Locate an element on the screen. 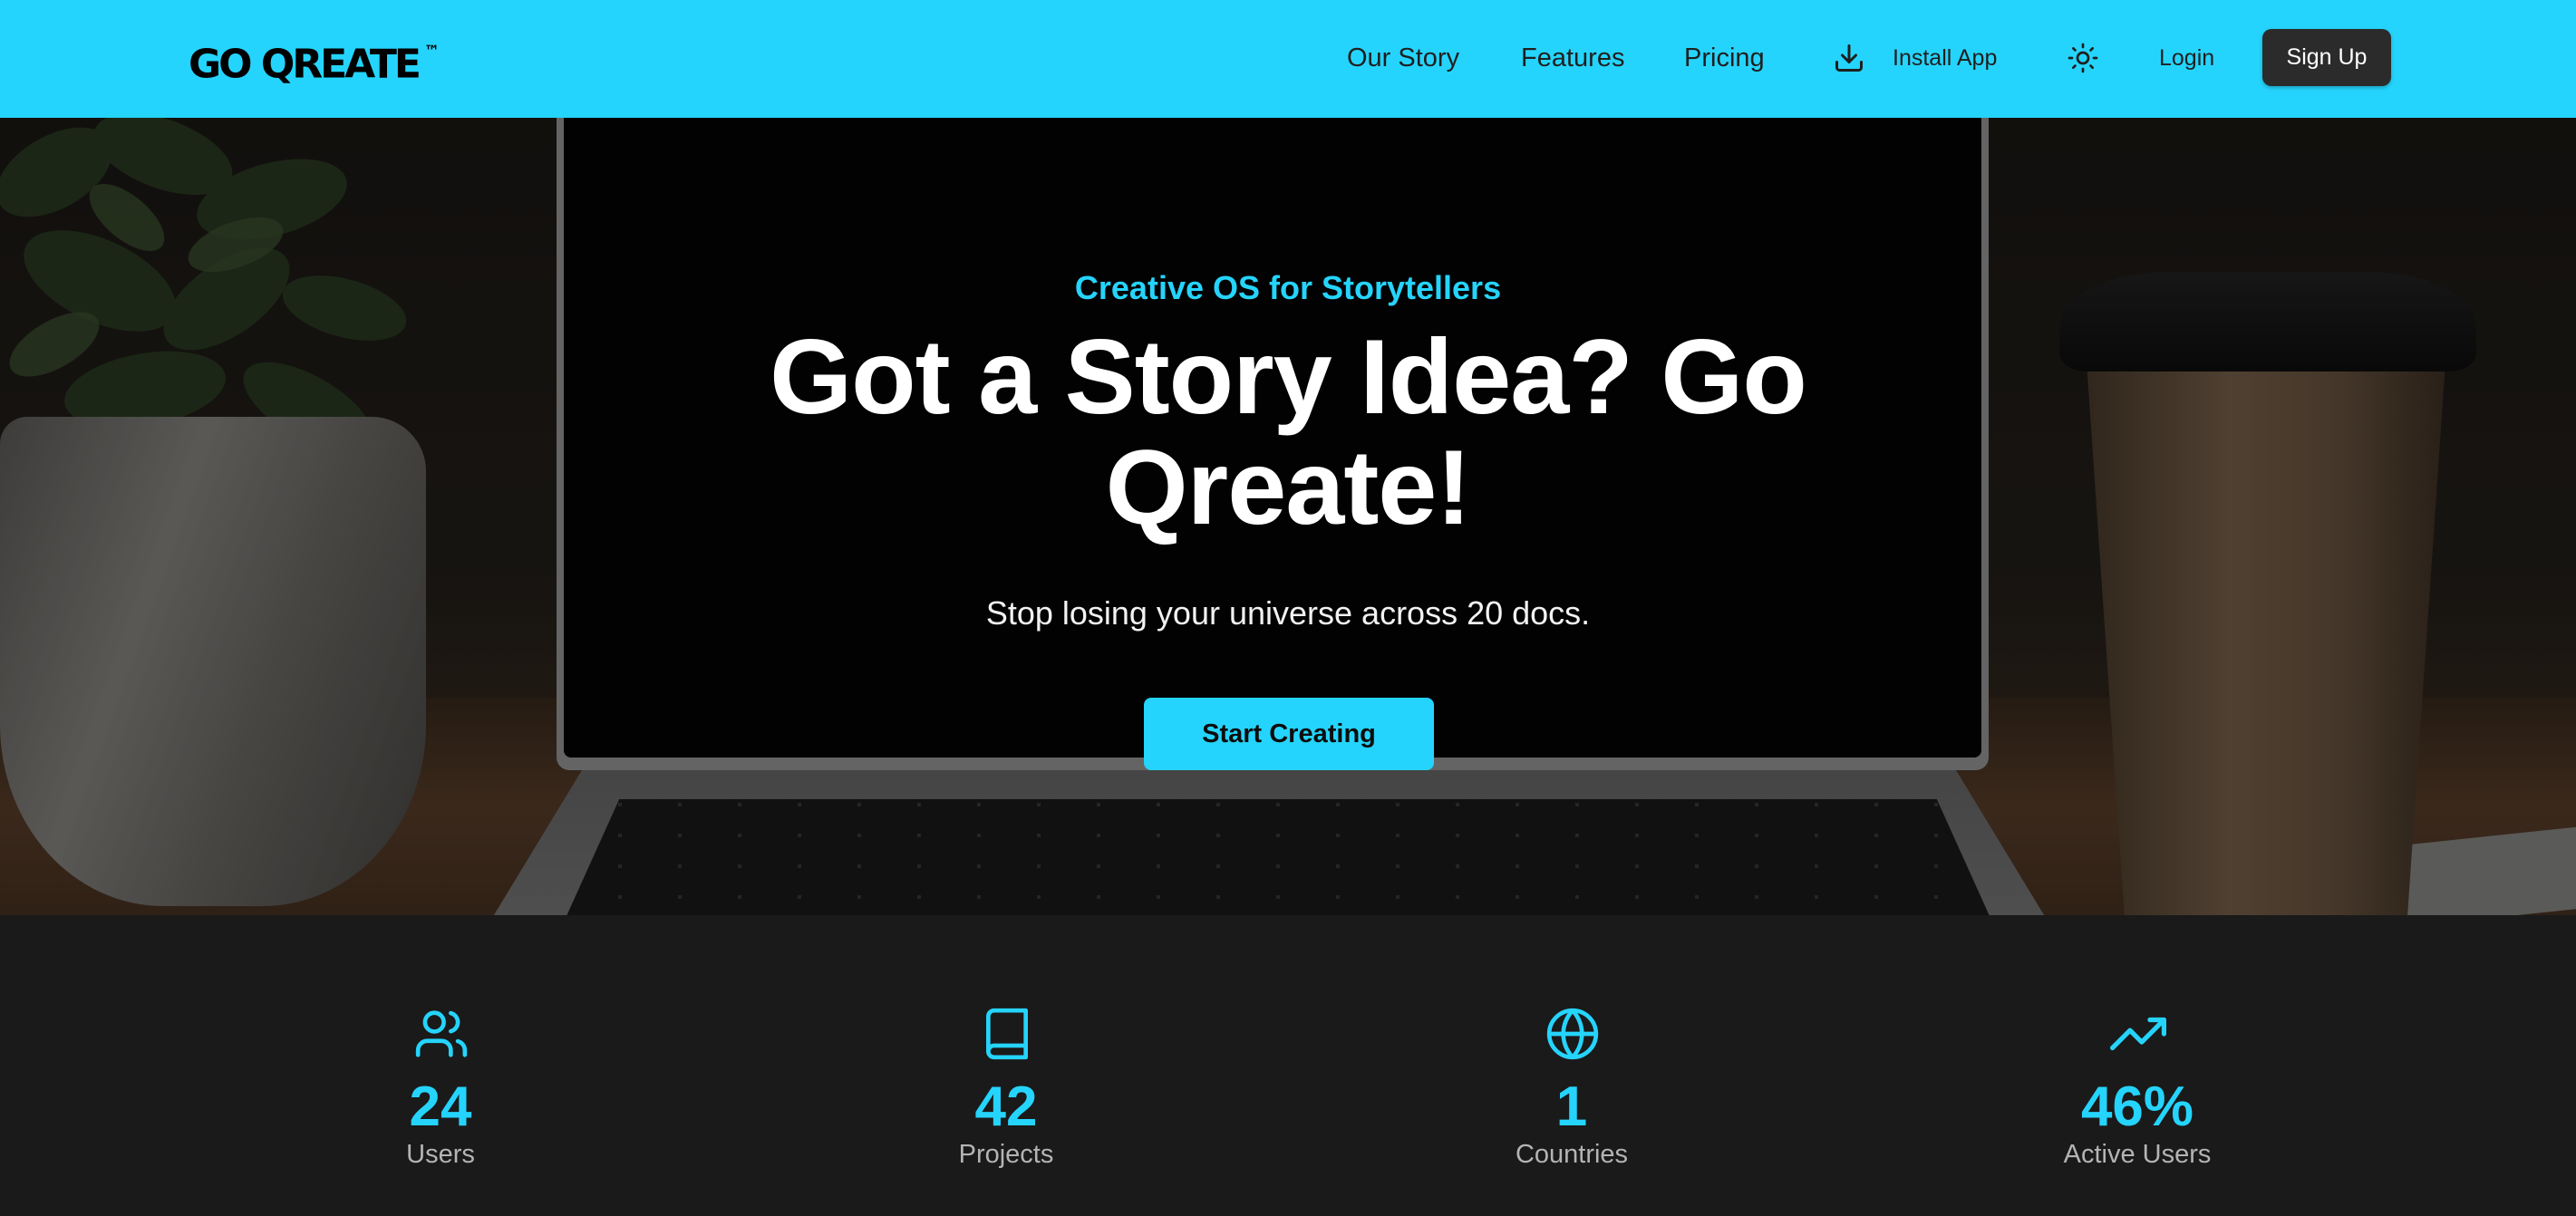 This screenshot has height=1216, width=2576. stat-label: Active Users is located at coordinates (2137, 1154).